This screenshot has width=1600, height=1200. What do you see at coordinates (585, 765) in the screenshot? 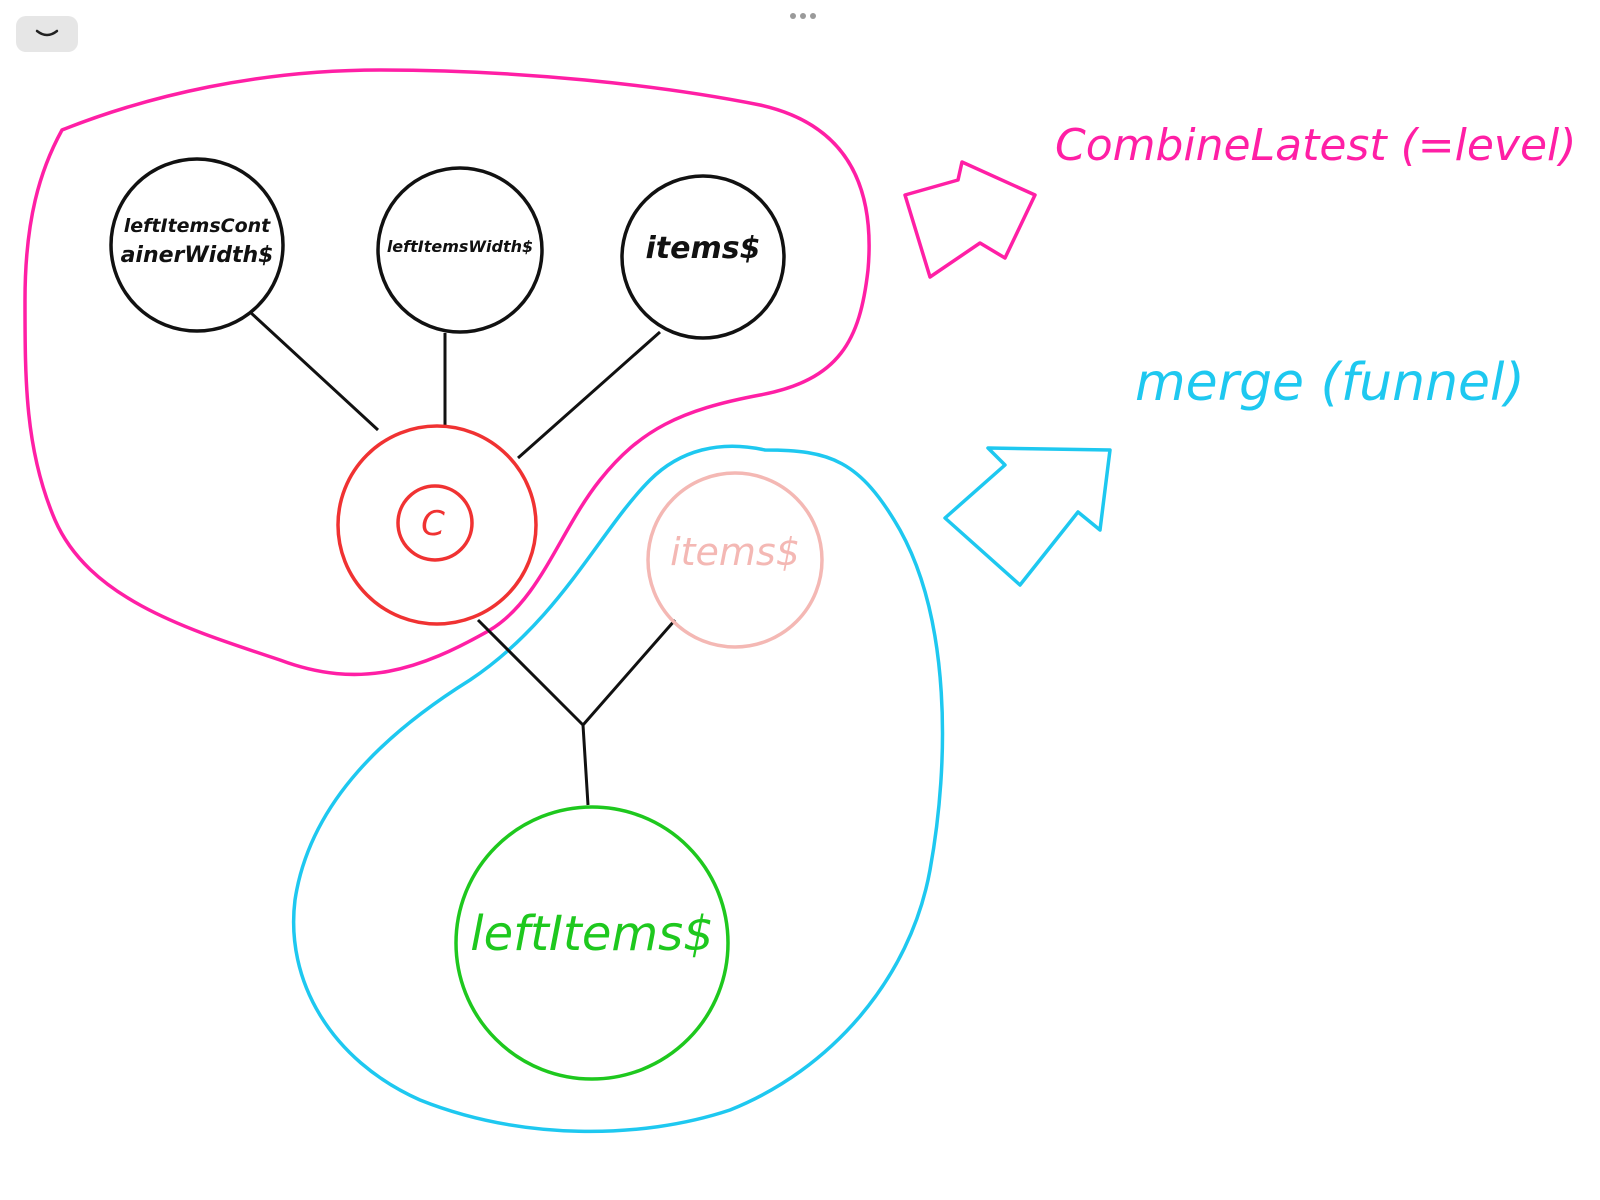
I see `edge-merge-to-left-items` at bounding box center [585, 765].